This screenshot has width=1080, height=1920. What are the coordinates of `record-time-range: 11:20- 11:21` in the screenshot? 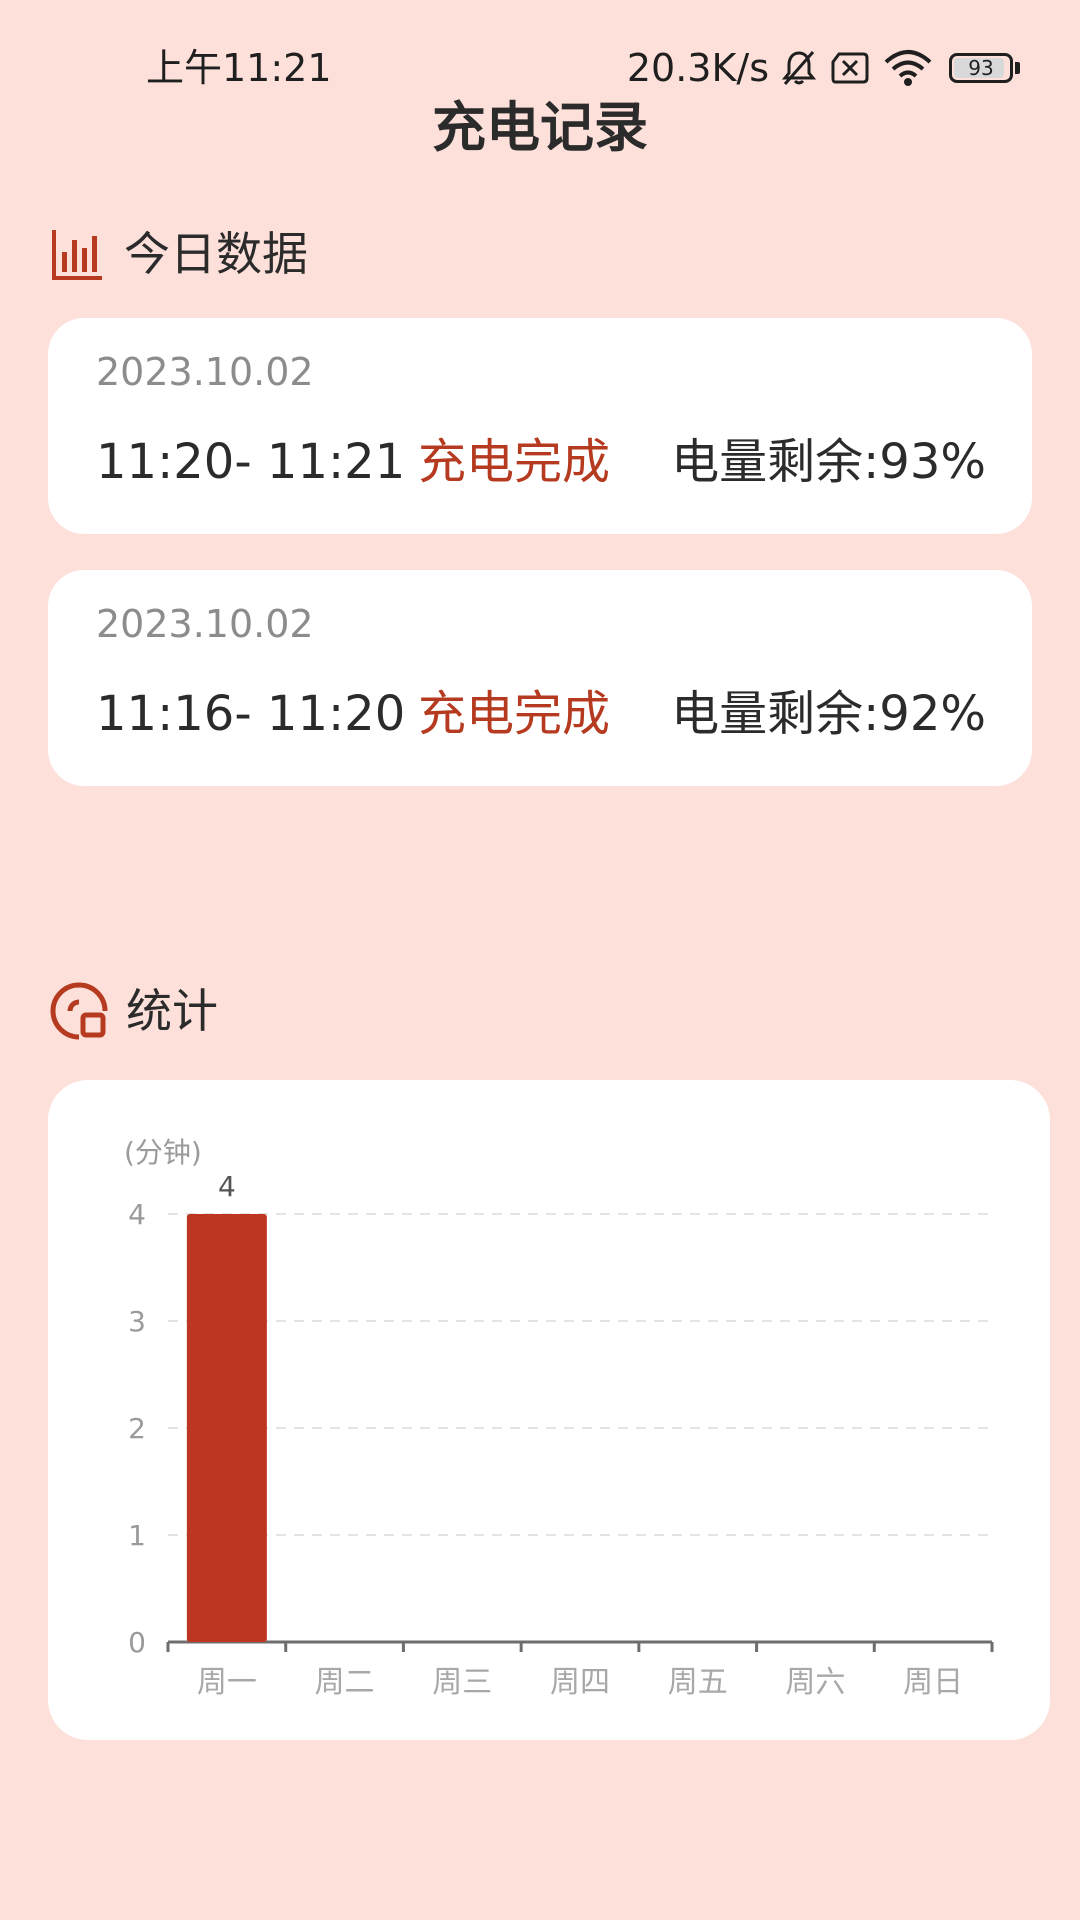 It's located at (251, 462).